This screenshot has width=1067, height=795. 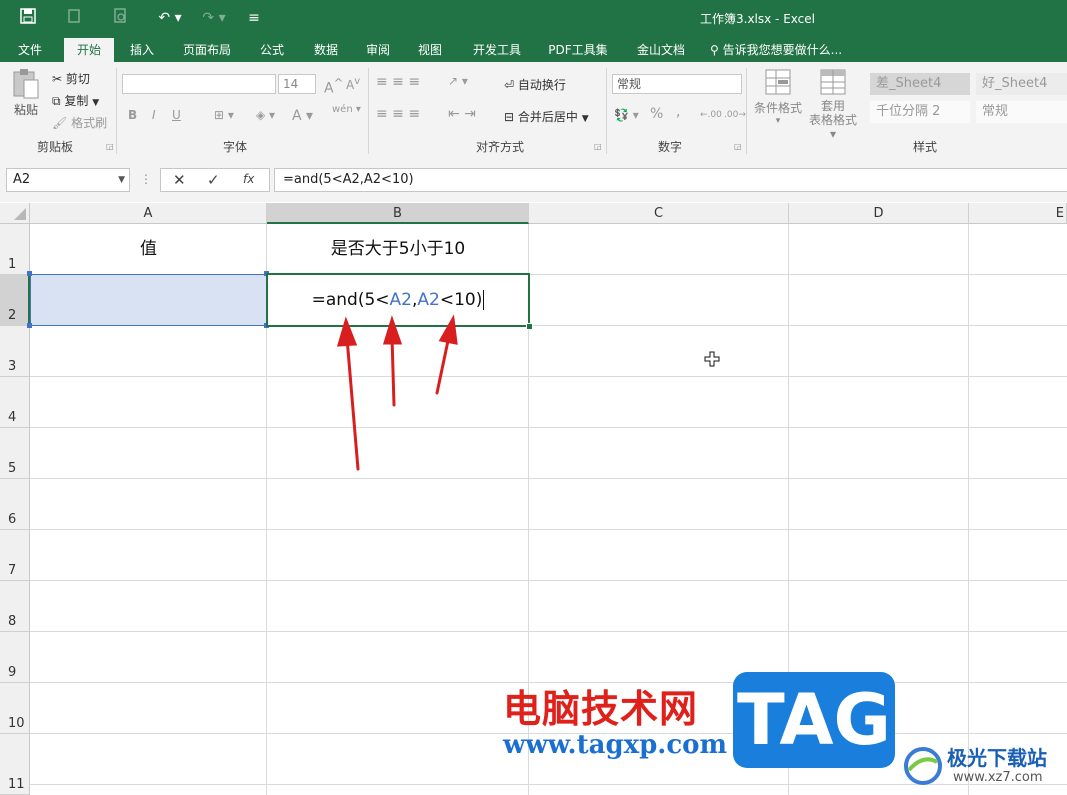 I want to click on watermark-cn: 电脑技术网, so click(x=601, y=709).